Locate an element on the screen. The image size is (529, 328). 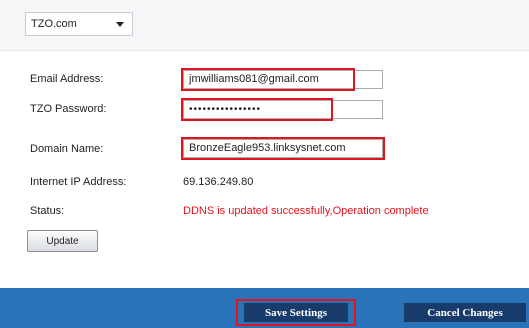
save-settings-button: Save Settings is located at coordinates (296, 312).